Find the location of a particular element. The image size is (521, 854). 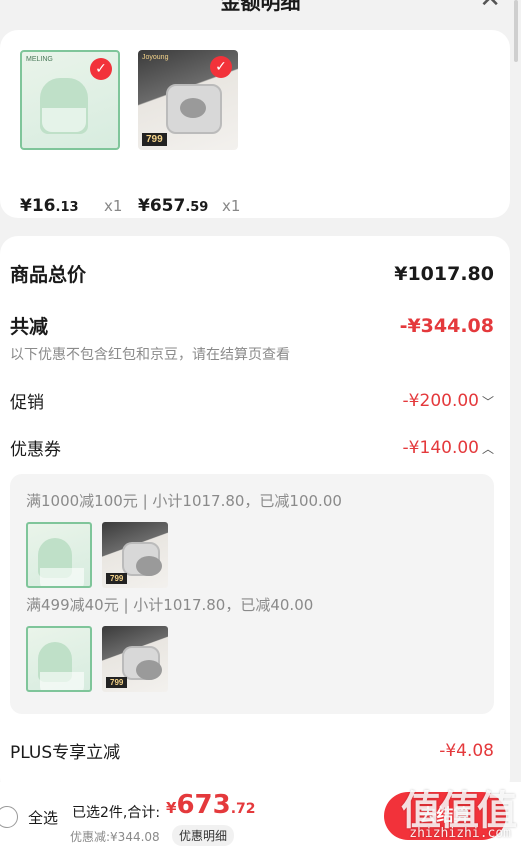

coupon-value-wrap: -¥140.00 ︿ is located at coordinates (448, 448).